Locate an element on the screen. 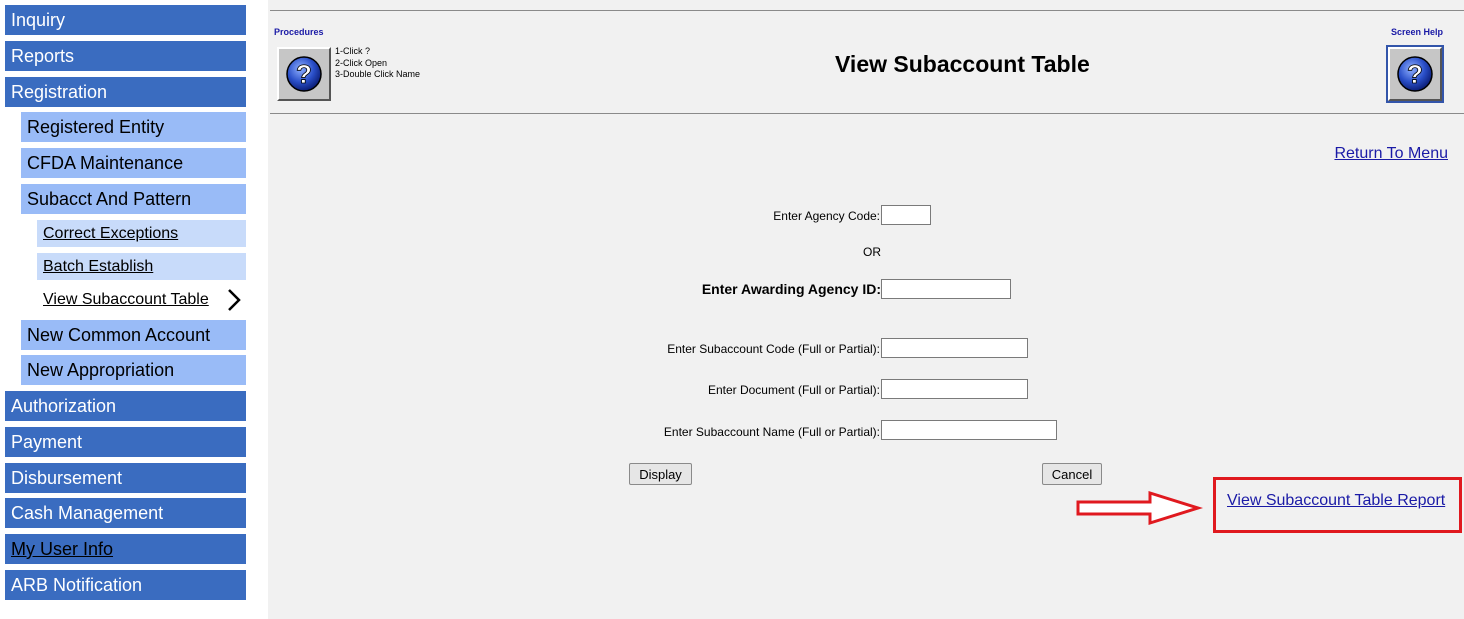 Image resolution: width=1464 pixels, height=619 pixels. document-label: Enter Document (Full or Partial): is located at coordinates (793, 390).